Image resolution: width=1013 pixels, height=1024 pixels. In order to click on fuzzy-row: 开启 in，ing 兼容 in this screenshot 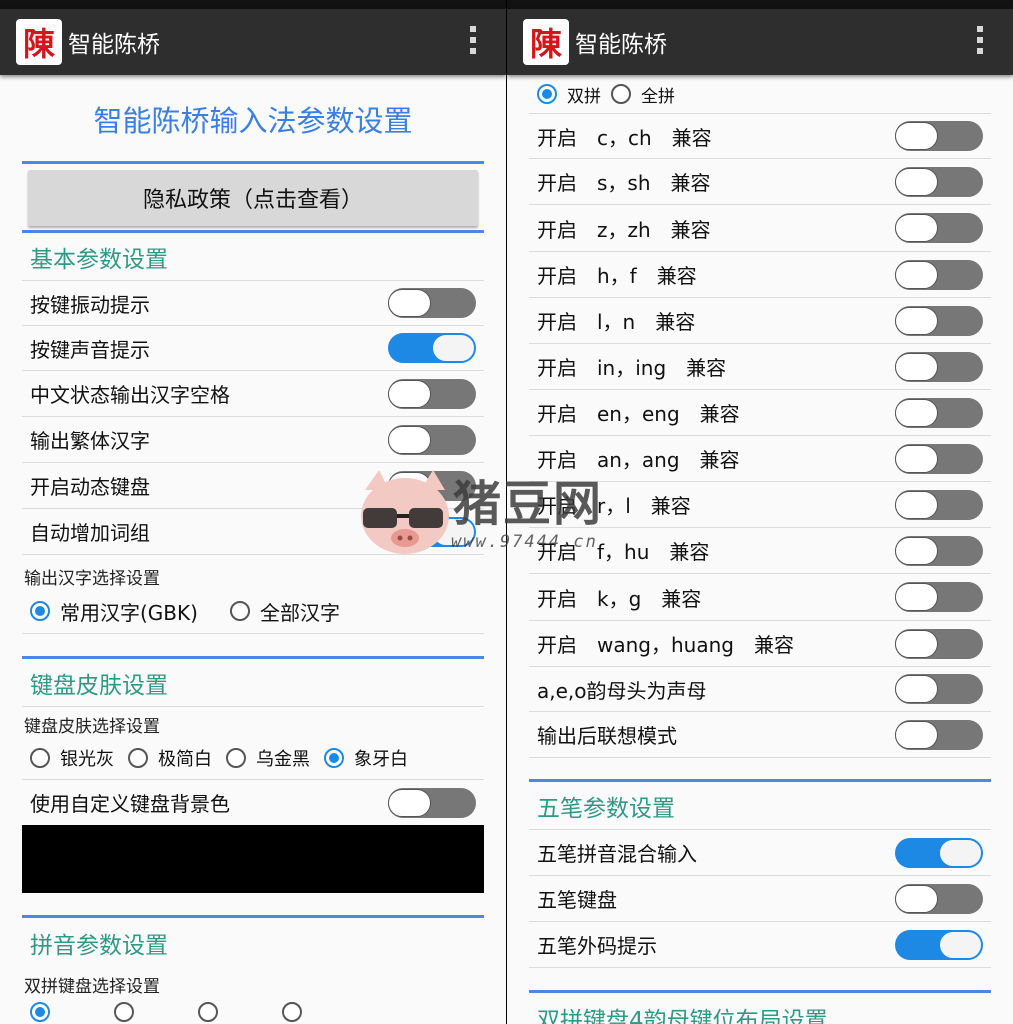, I will do `click(760, 367)`.